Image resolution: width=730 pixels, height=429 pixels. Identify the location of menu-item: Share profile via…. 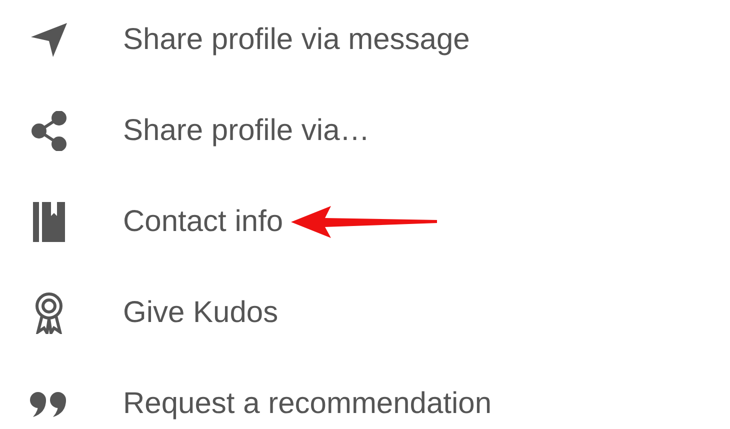
(246, 130).